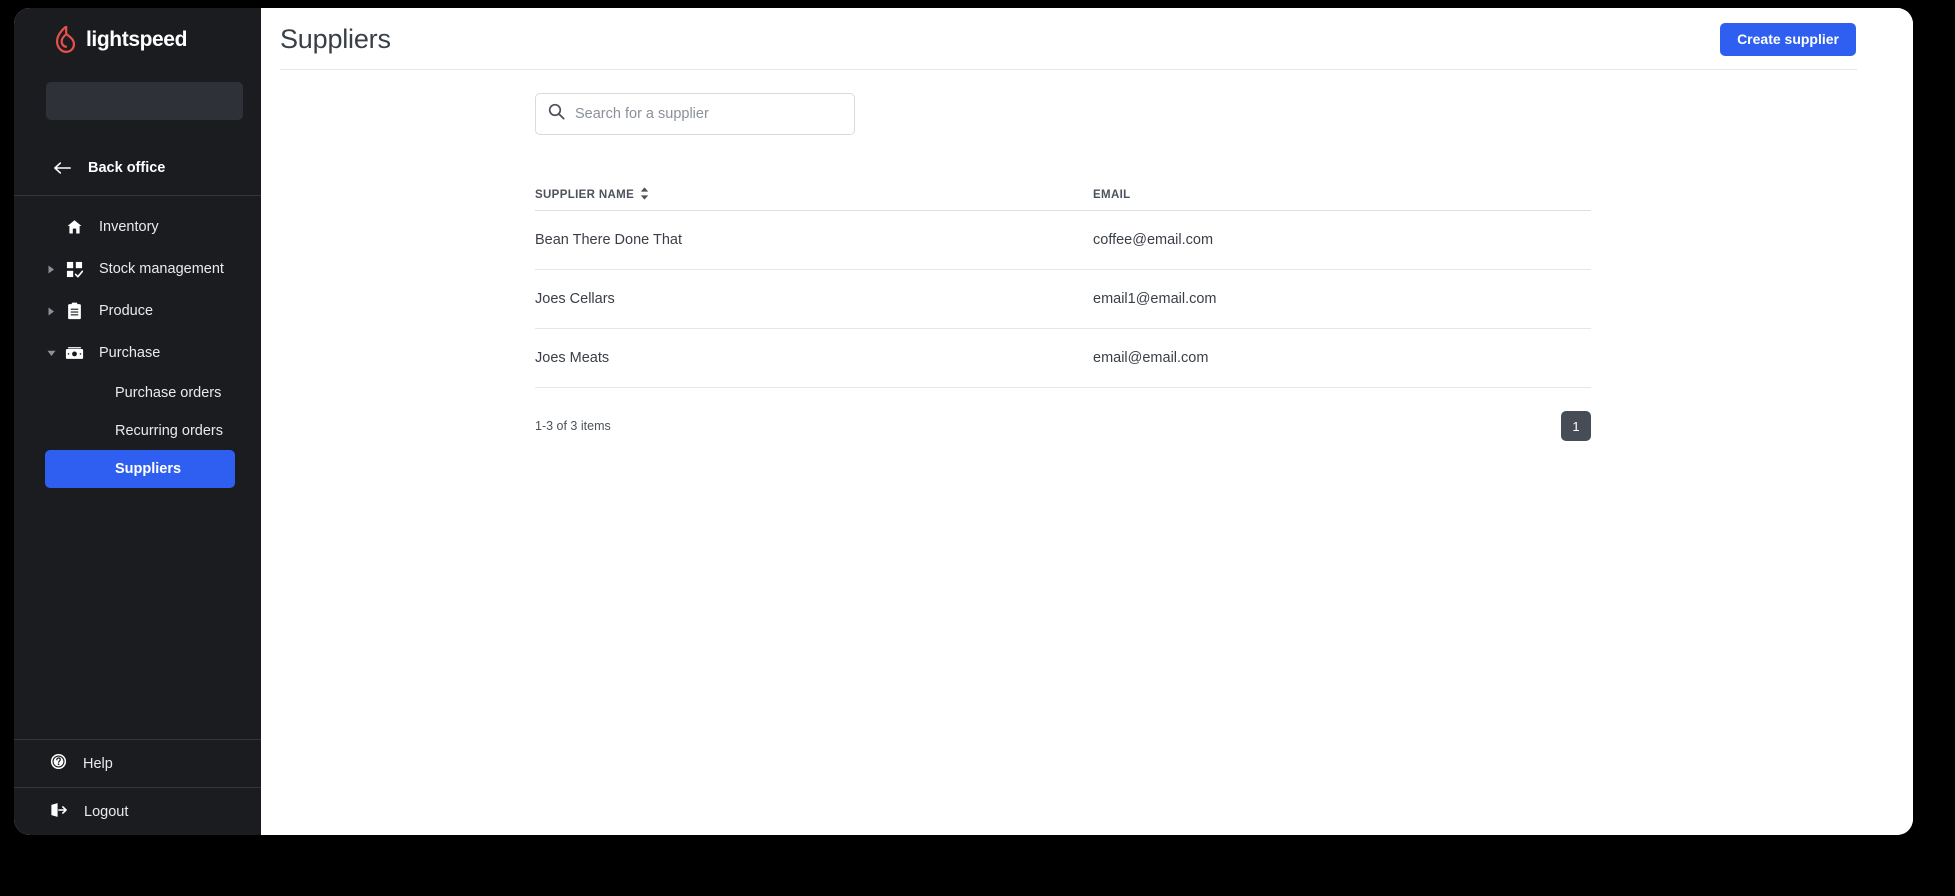  Describe the element at coordinates (335, 38) in the screenshot. I see `page-title: Suppliers` at that location.